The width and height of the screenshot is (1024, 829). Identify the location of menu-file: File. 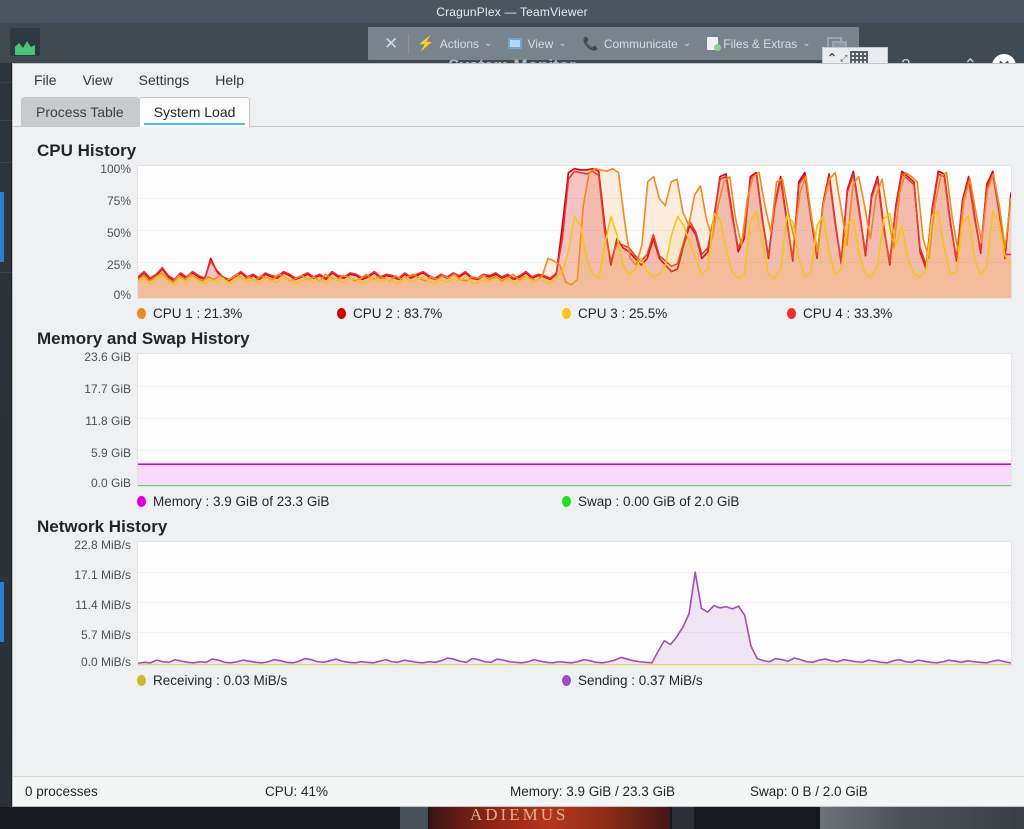
(45, 80).